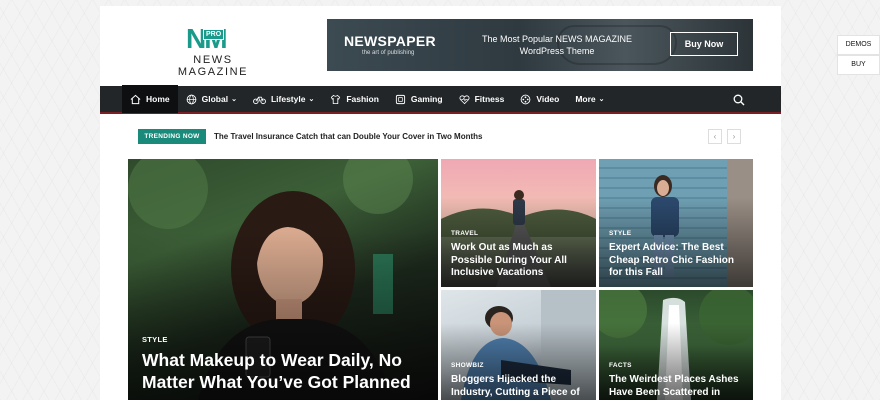  I want to click on nav-item-home: Home, so click(150, 99).